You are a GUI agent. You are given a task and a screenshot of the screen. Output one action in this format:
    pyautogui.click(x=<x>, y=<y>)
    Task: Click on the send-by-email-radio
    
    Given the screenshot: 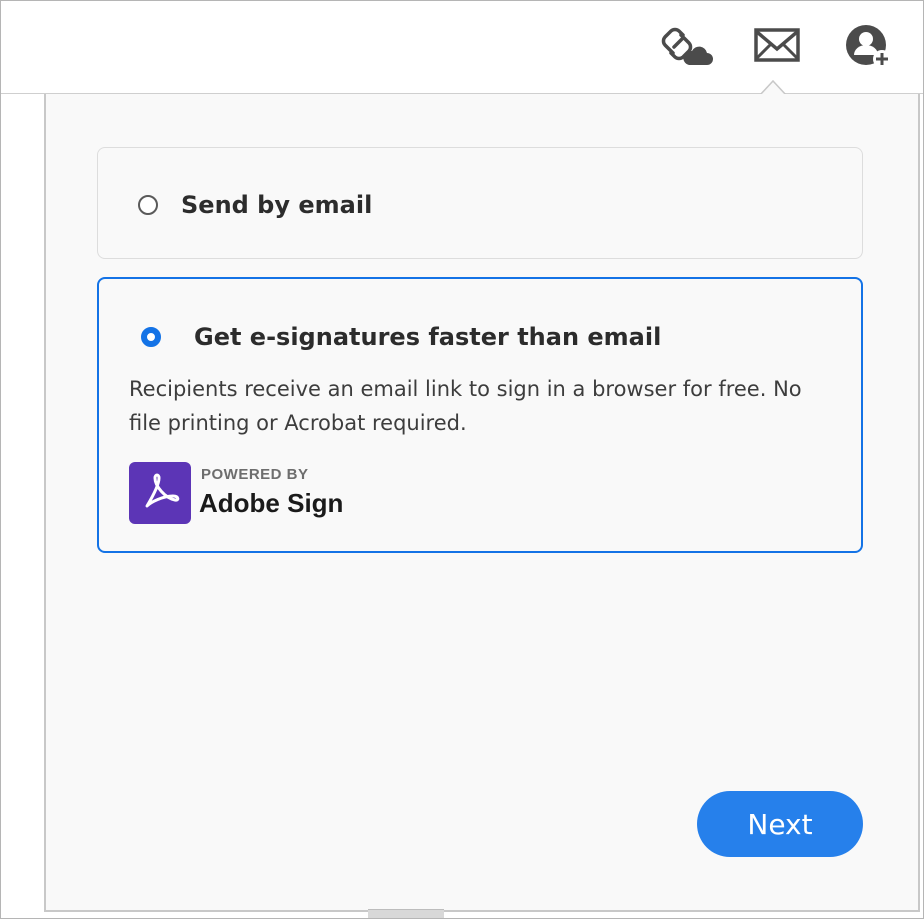 What is the action you would take?
    pyautogui.click(x=148, y=205)
    